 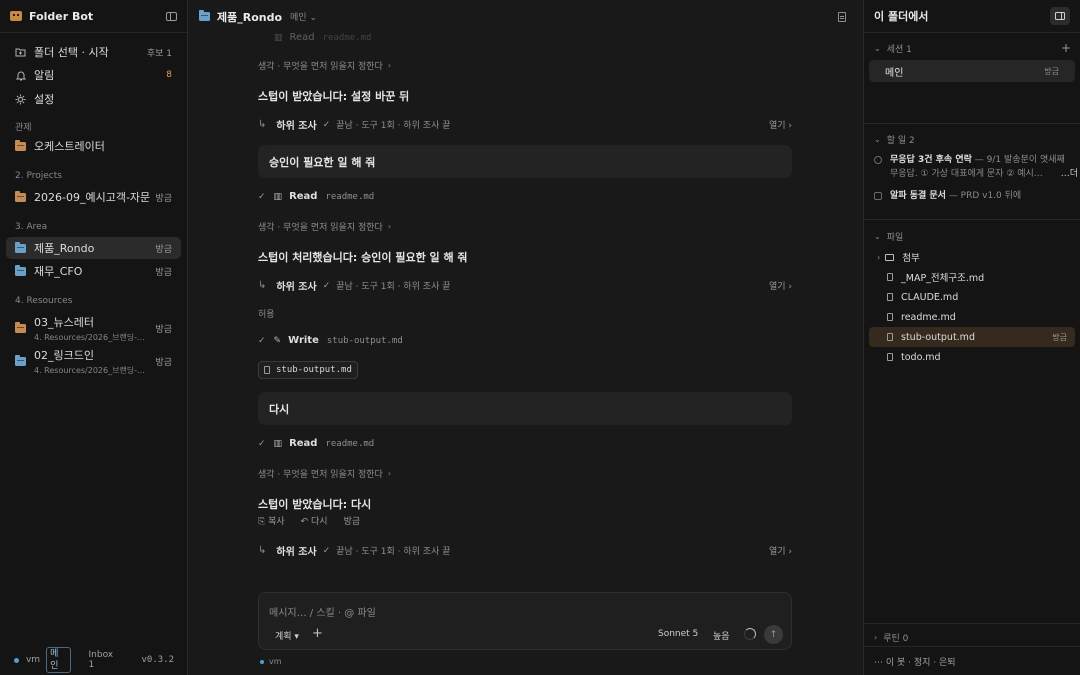 I want to click on retry-label: 다시, so click(x=319, y=522).